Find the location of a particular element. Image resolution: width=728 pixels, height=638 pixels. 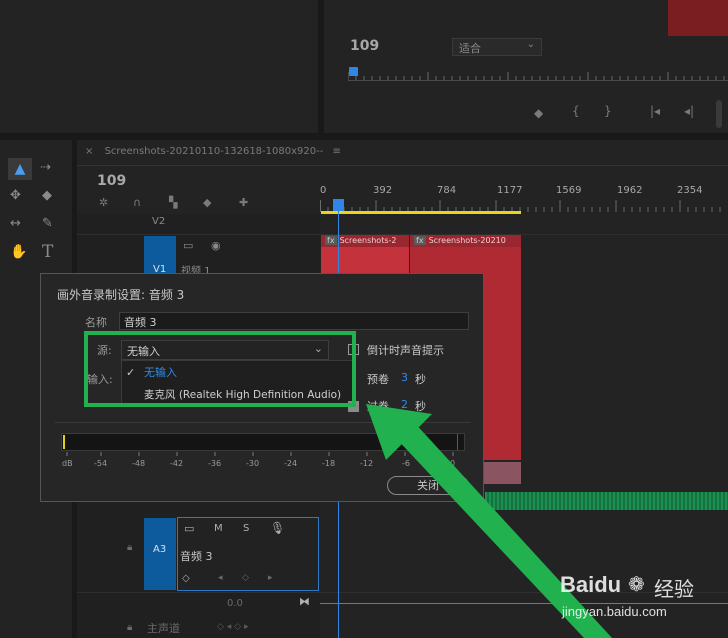

slip-tool-icon: ↔ is located at coordinates (15, 223).